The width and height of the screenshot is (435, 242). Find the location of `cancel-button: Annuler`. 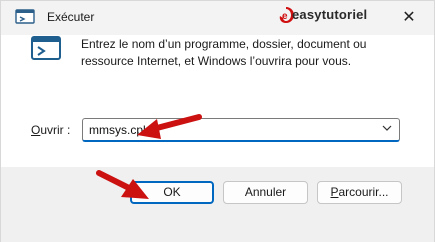

cancel-button: Annuler is located at coordinates (265, 192).